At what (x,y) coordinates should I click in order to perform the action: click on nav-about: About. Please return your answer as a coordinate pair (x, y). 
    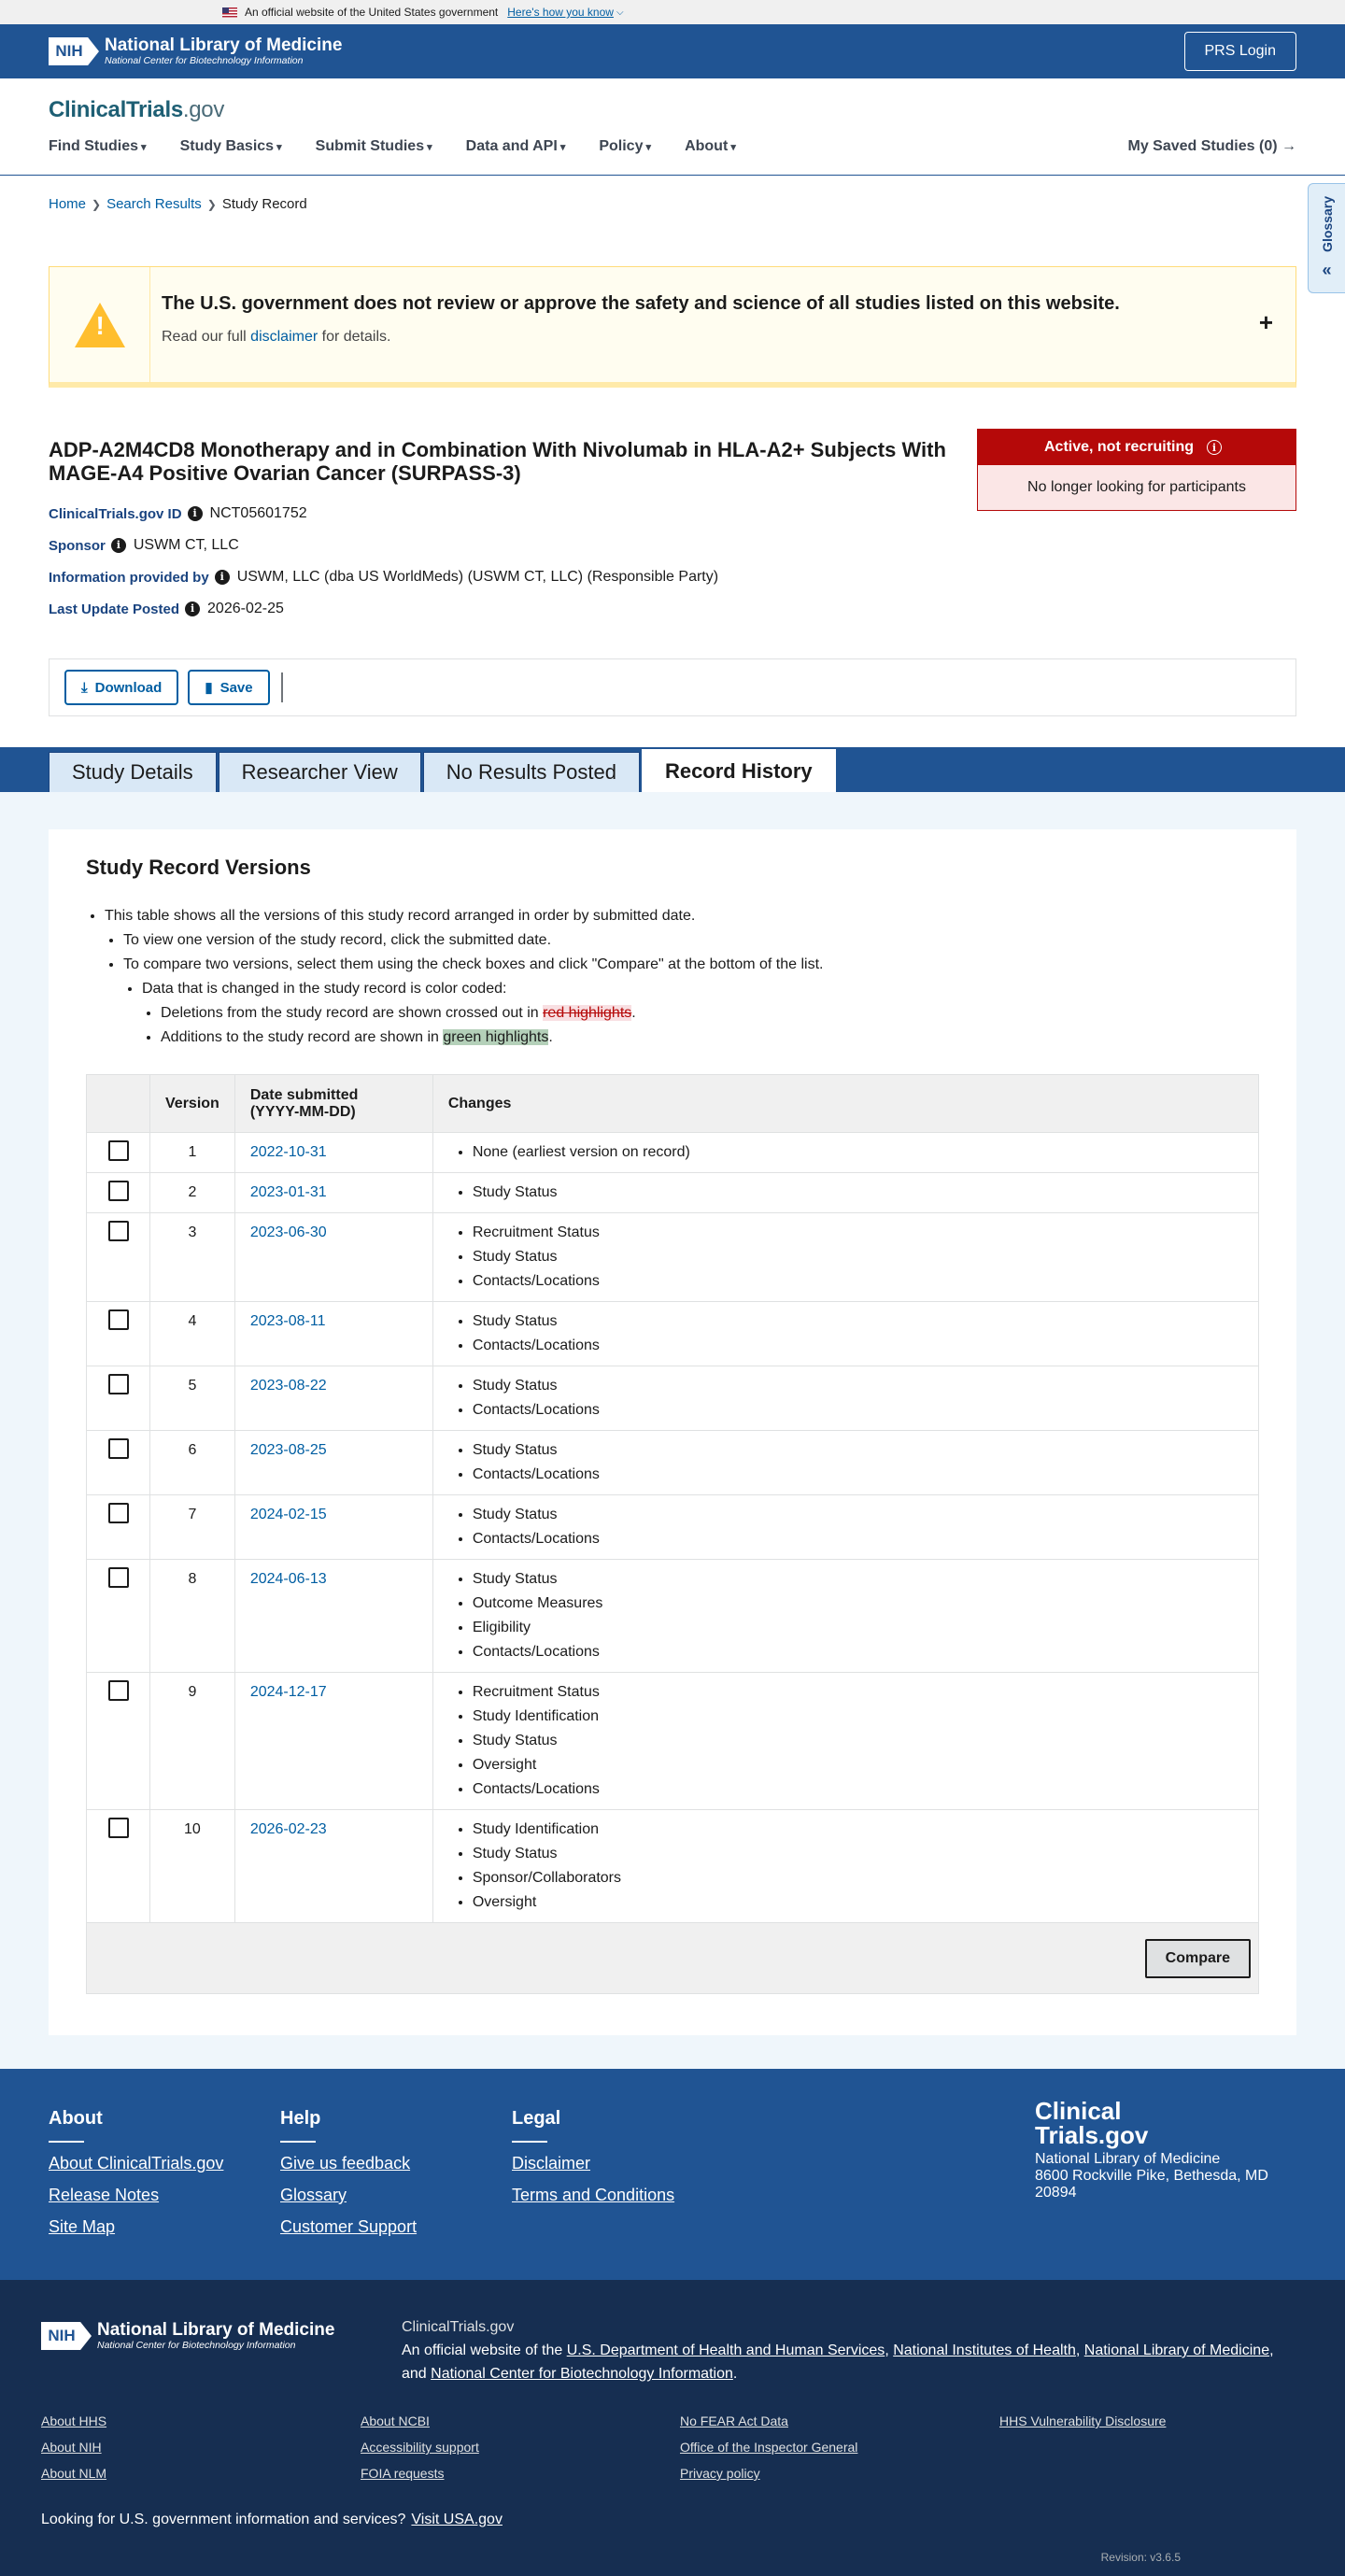
    Looking at the image, I should click on (710, 146).